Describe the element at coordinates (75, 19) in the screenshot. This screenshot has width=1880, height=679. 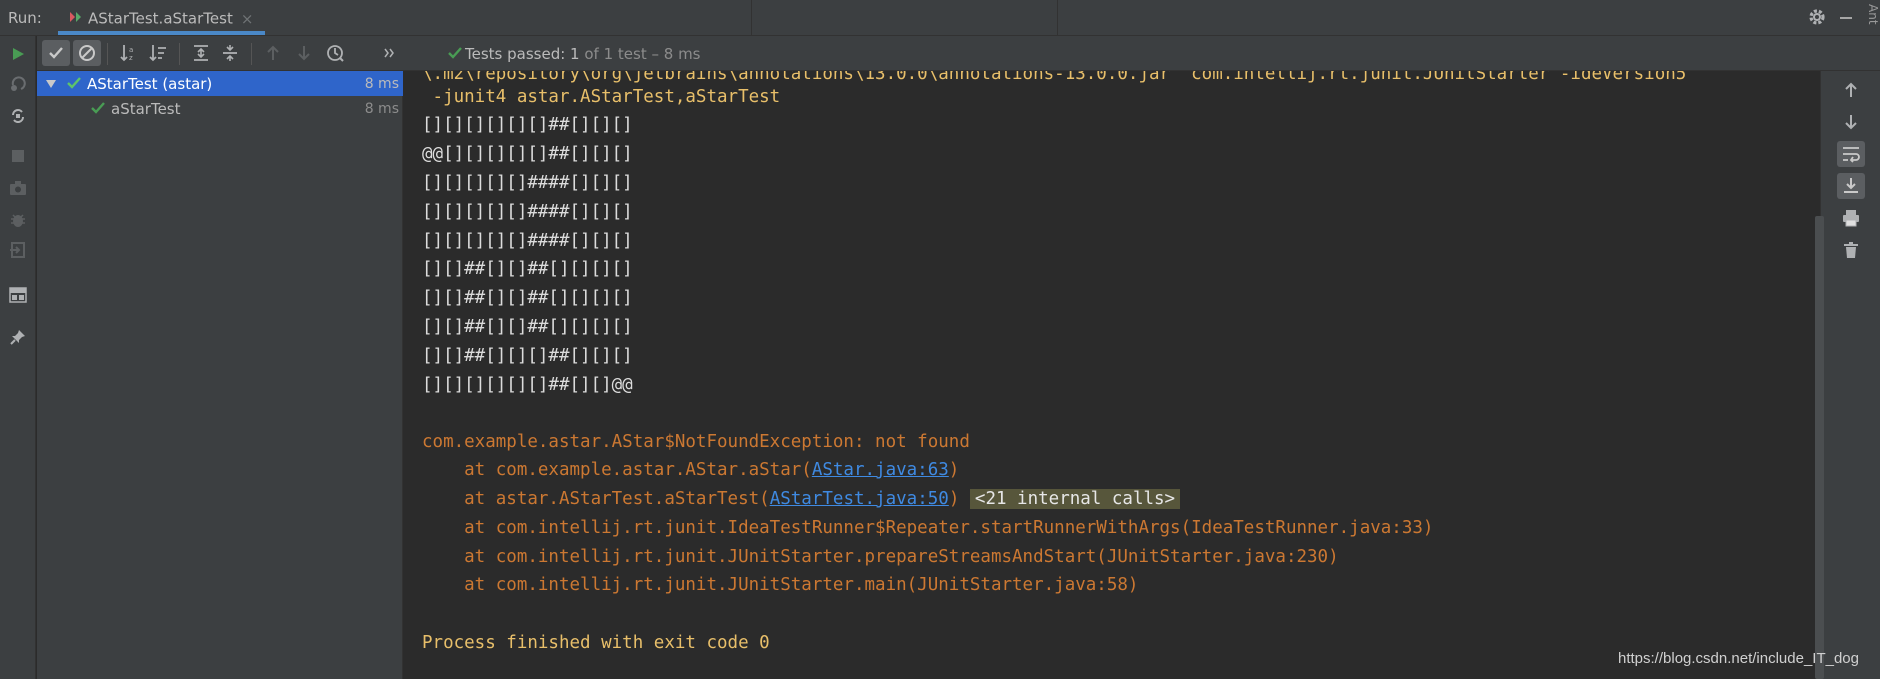
I see `junit-run-config-icon` at that location.